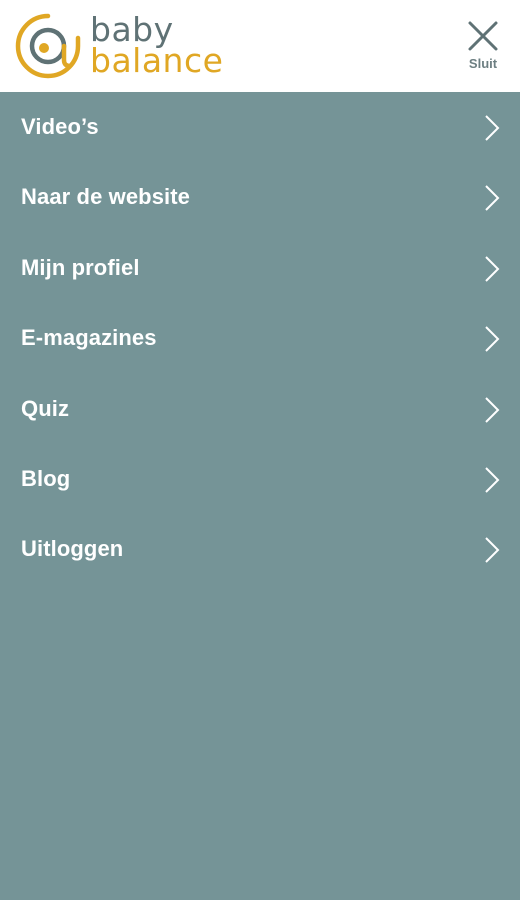 The image size is (520, 900). I want to click on baby-face-at-icon, so click(48, 46).